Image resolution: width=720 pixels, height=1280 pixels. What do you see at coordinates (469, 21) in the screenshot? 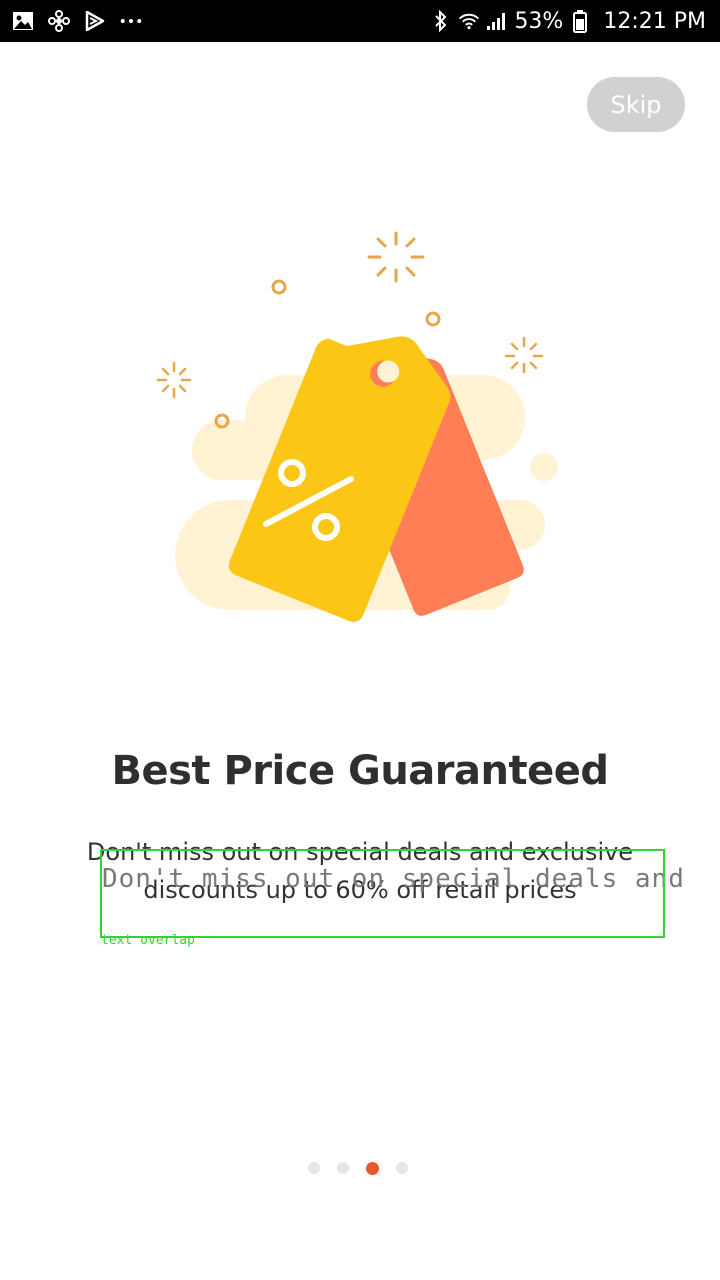
I see `wifi-icon` at bounding box center [469, 21].